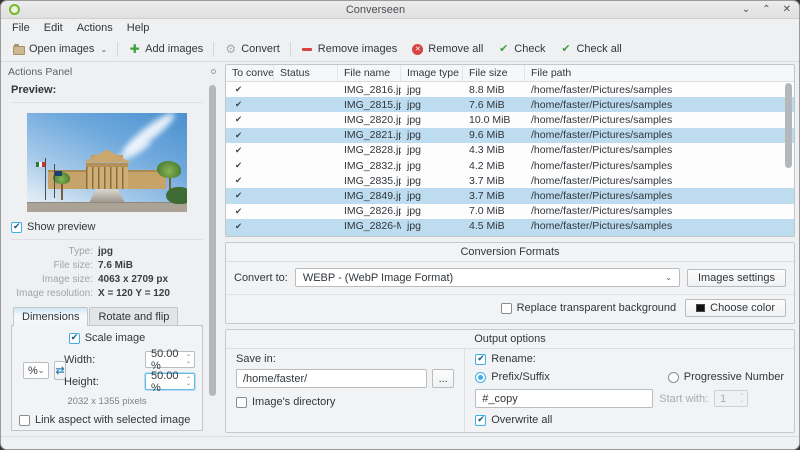 The image size is (800, 450). Describe the element at coordinates (170, 360) in the screenshot. I see `width-spinbox: 50.00 % ⌃ ⌄` at that location.